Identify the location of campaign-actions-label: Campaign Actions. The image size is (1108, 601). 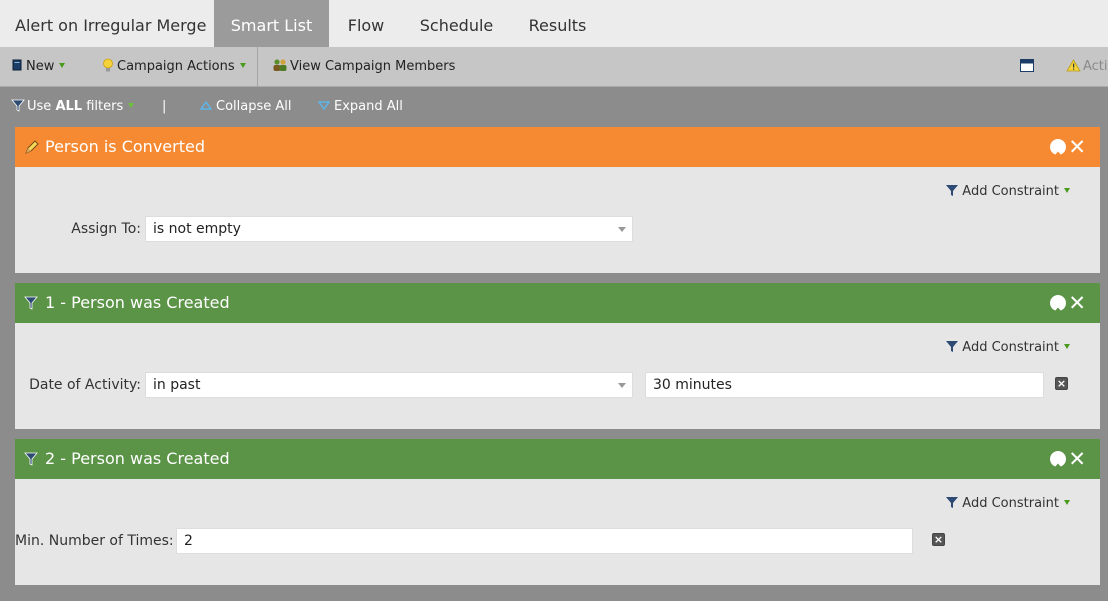
(176, 66).